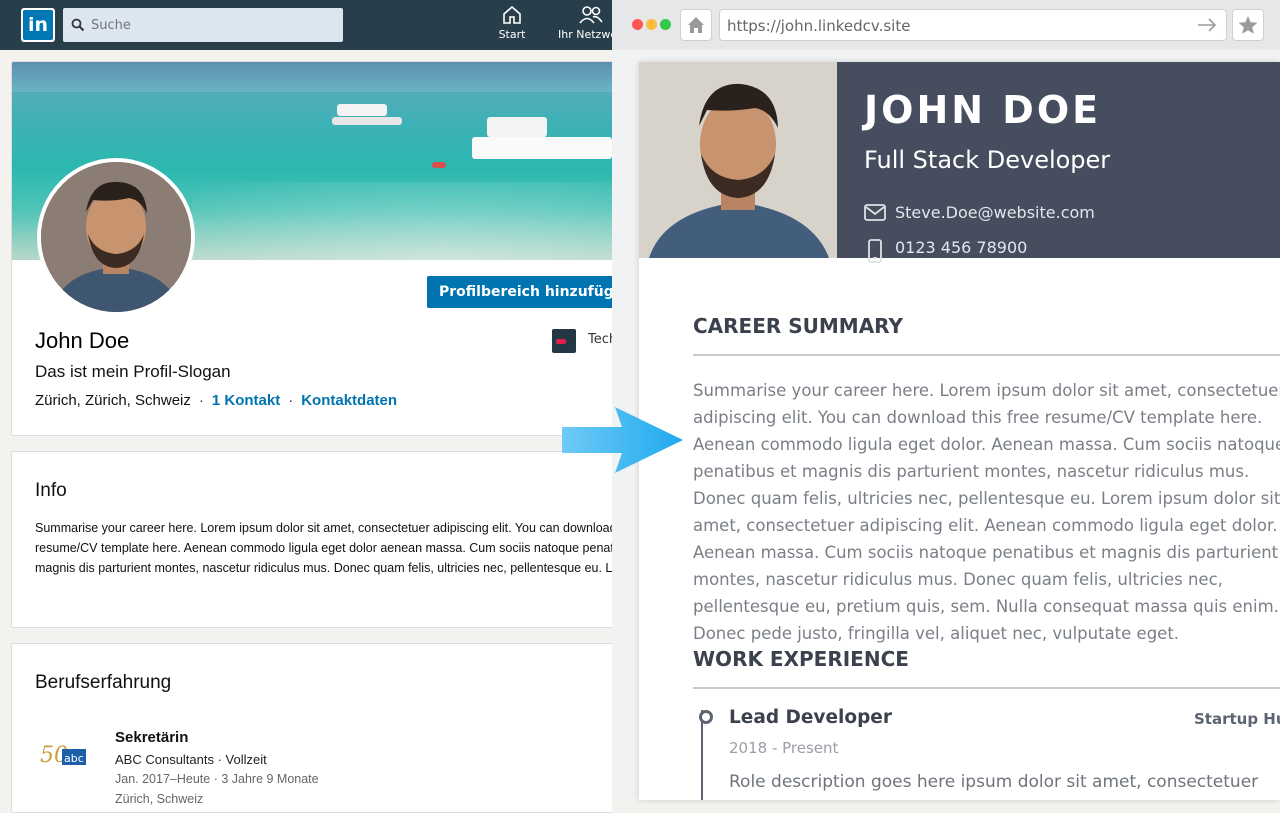 This screenshot has height=813, width=1280. What do you see at coordinates (74, 758) in the screenshot?
I see `svg-text: abc` at bounding box center [74, 758].